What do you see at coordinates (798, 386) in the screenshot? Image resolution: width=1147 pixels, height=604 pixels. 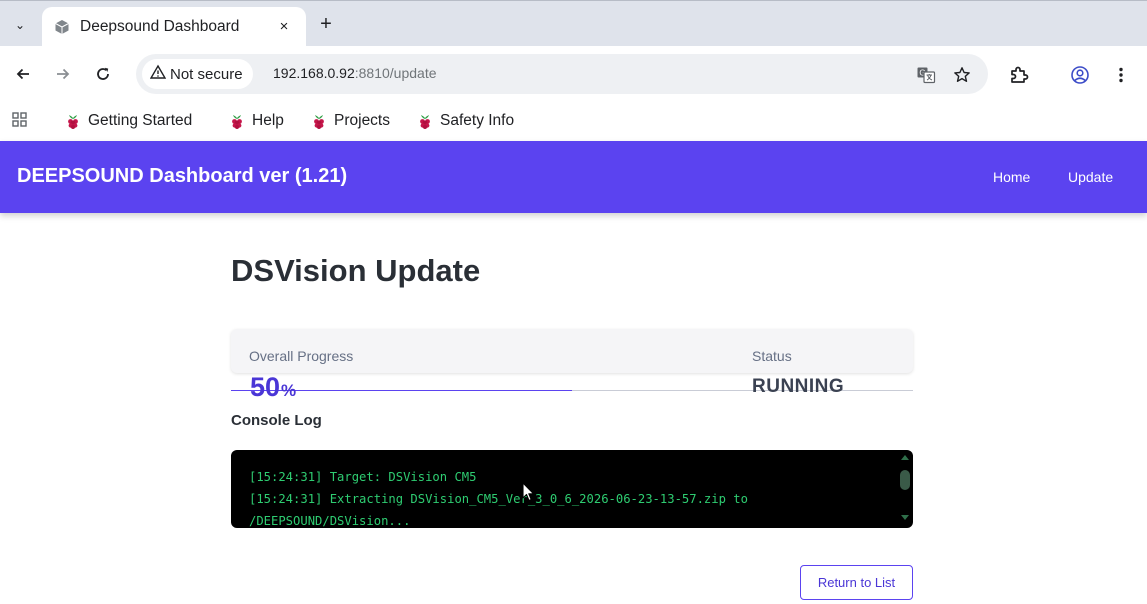 I see `status-value: RUNNING` at bounding box center [798, 386].